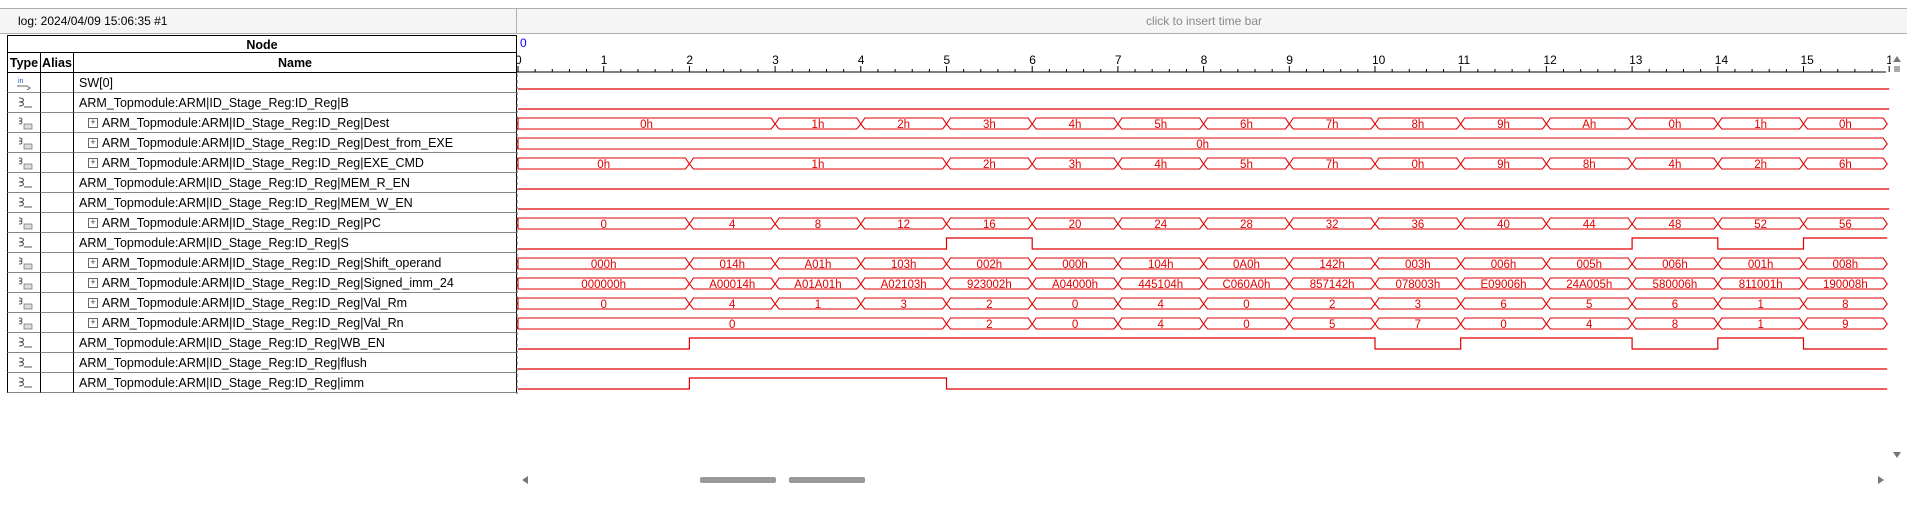 The image size is (1907, 506). Describe the element at coordinates (1075, 165) in the screenshot. I see `bus-value-label: 3h` at that location.